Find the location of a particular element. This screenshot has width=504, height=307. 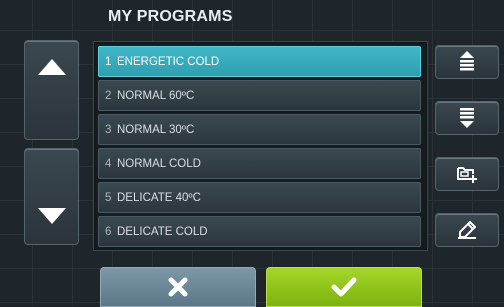

program-name: DELICATE COLD is located at coordinates (162, 231).